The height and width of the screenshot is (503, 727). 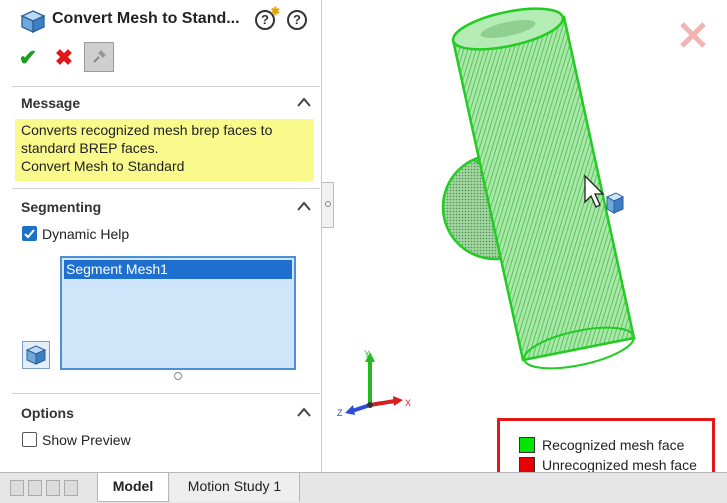 I want to click on message-line: Converts recognized mesh brep faces to, so click(x=147, y=130).